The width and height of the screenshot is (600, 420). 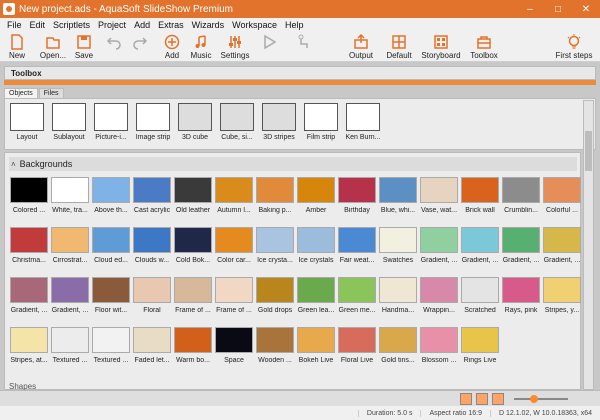 I want to click on tab-files: Files, so click(x=51, y=93).